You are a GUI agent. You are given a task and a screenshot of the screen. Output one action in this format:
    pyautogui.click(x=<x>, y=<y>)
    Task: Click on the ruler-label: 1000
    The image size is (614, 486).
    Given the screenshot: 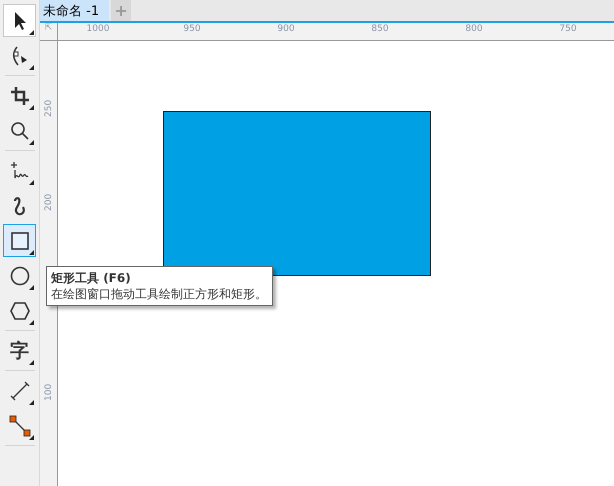 What is the action you would take?
    pyautogui.click(x=98, y=29)
    